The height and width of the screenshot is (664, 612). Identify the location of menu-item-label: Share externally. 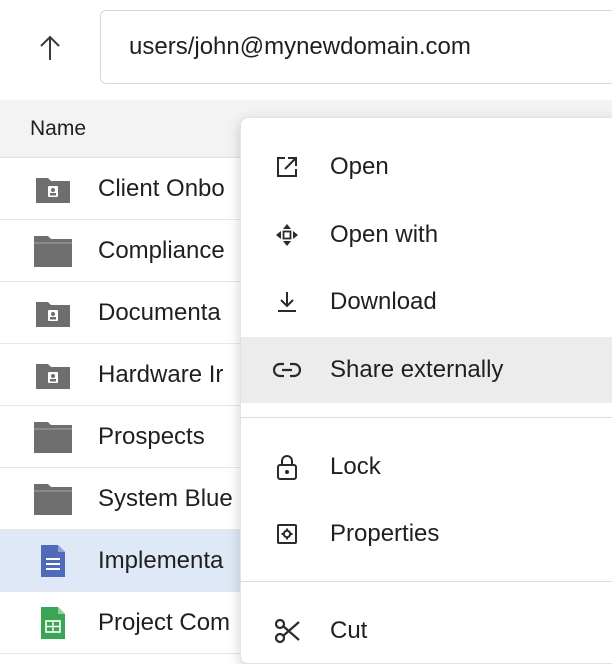
(417, 369).